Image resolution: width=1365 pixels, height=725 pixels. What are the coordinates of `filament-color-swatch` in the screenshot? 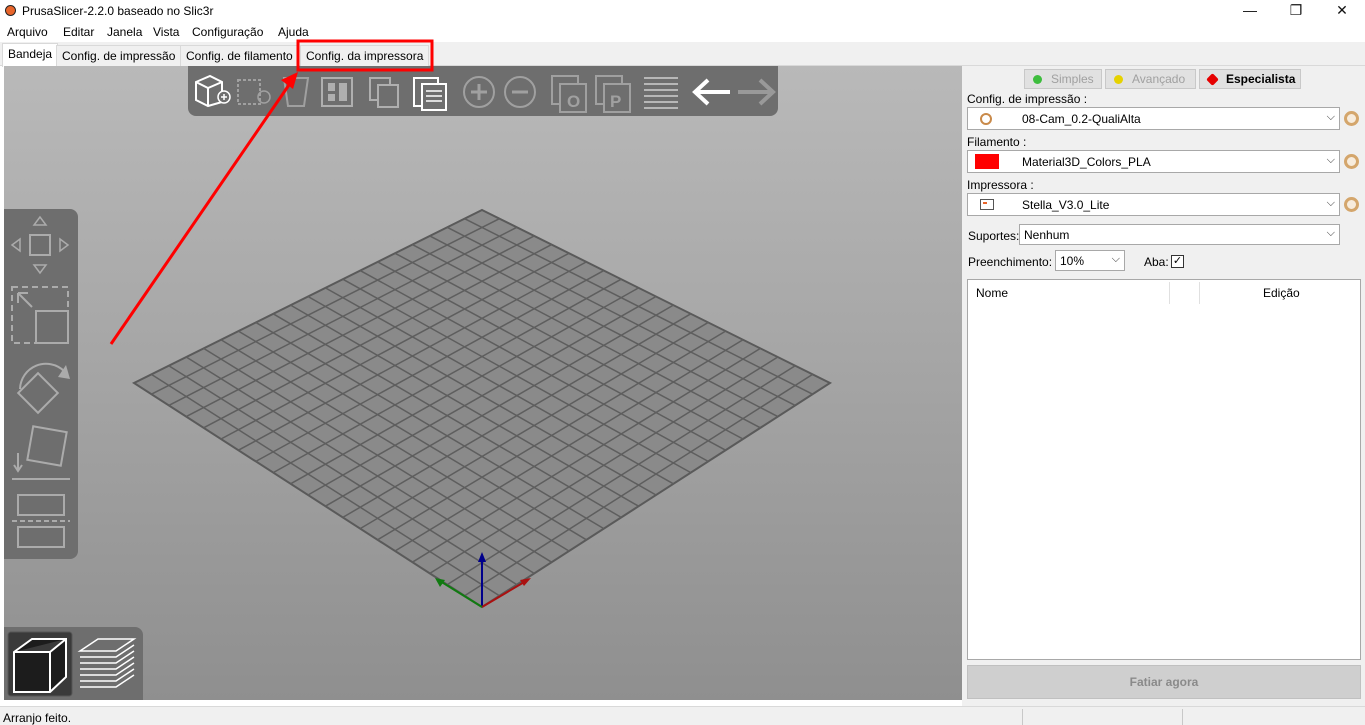 It's located at (987, 161).